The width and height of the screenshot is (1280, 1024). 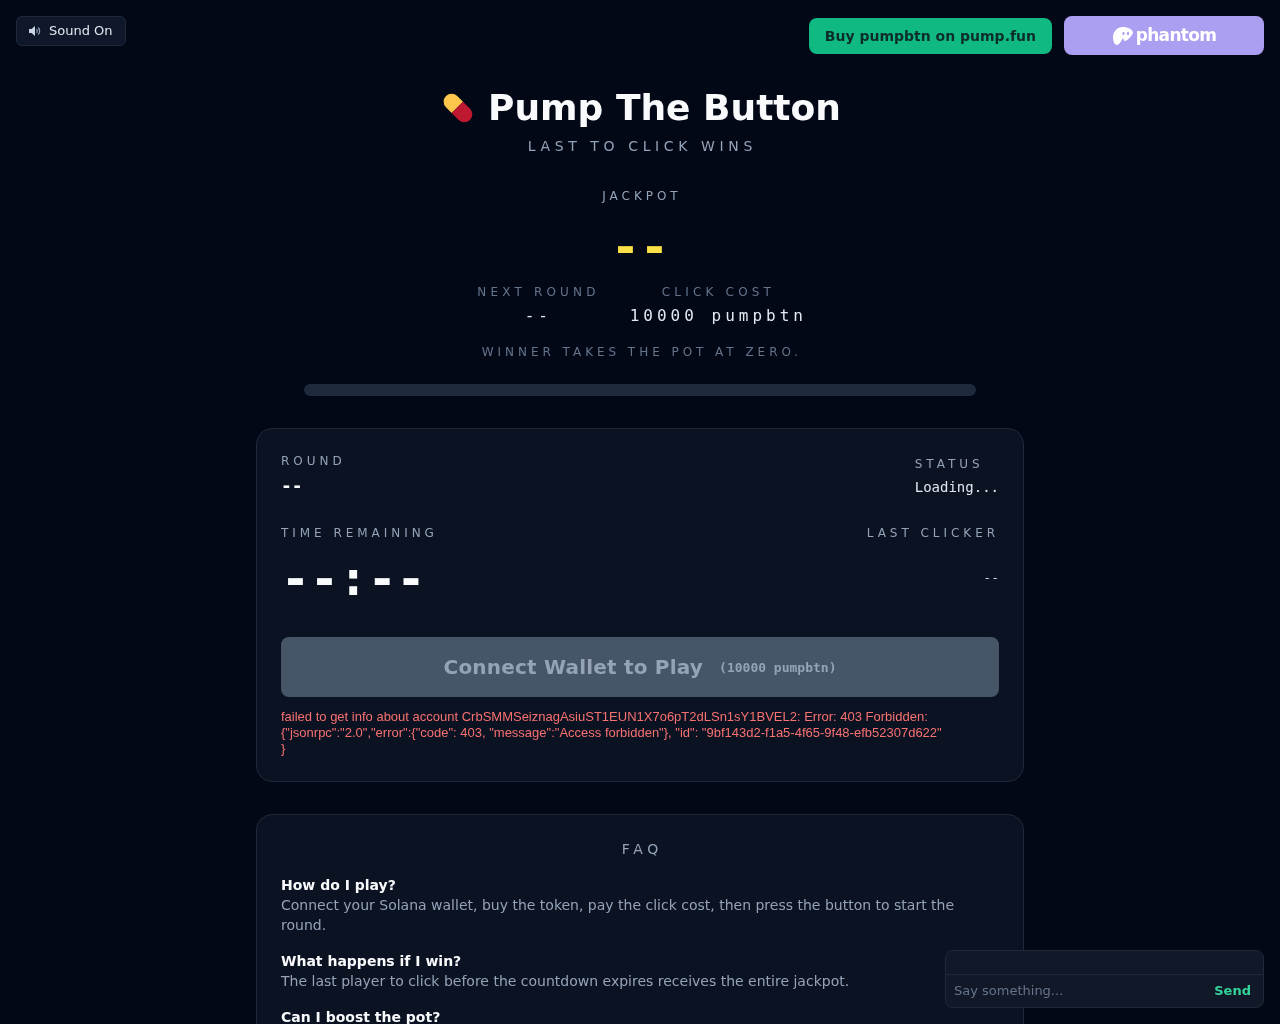 I want to click on faq-question: Can I boost the pot?, so click(x=361, y=1016).